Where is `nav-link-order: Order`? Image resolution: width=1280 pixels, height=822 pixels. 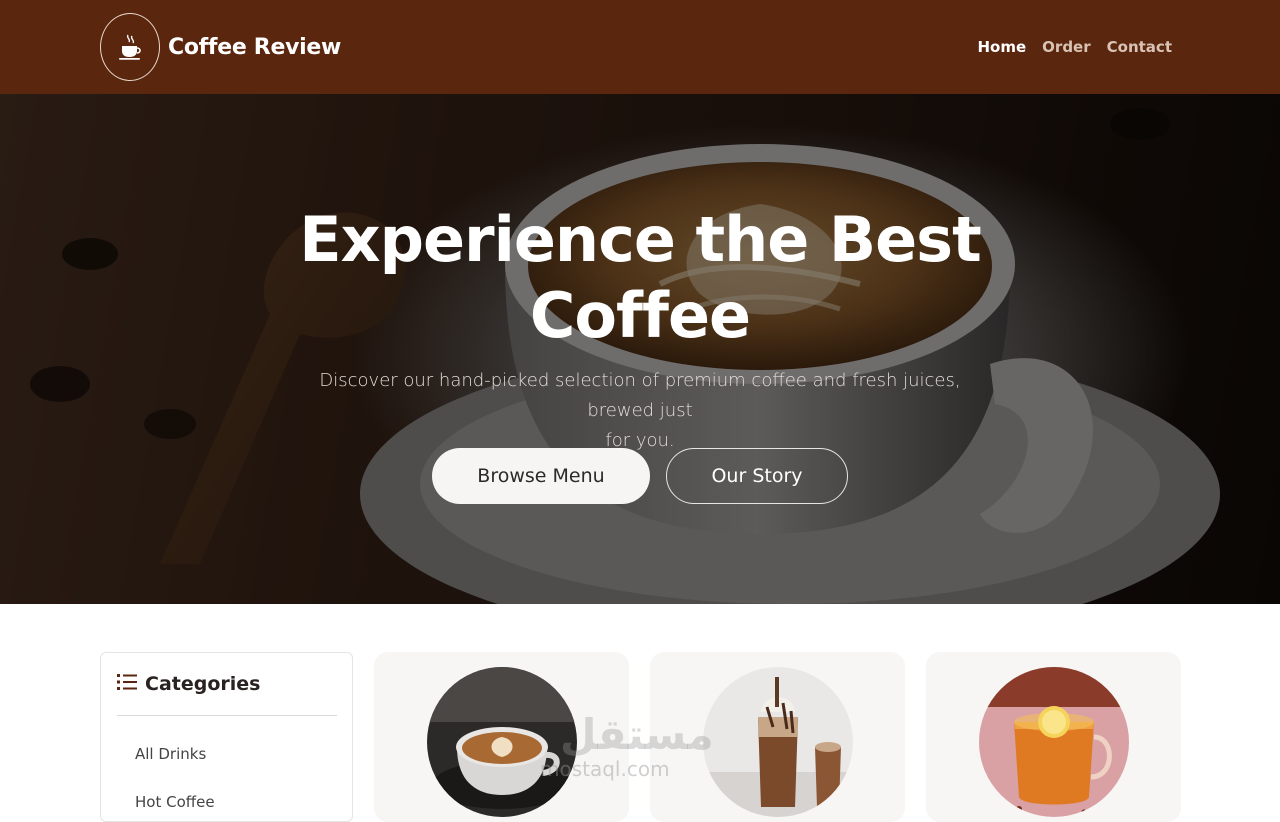
nav-link-order: Order is located at coordinates (1066, 47).